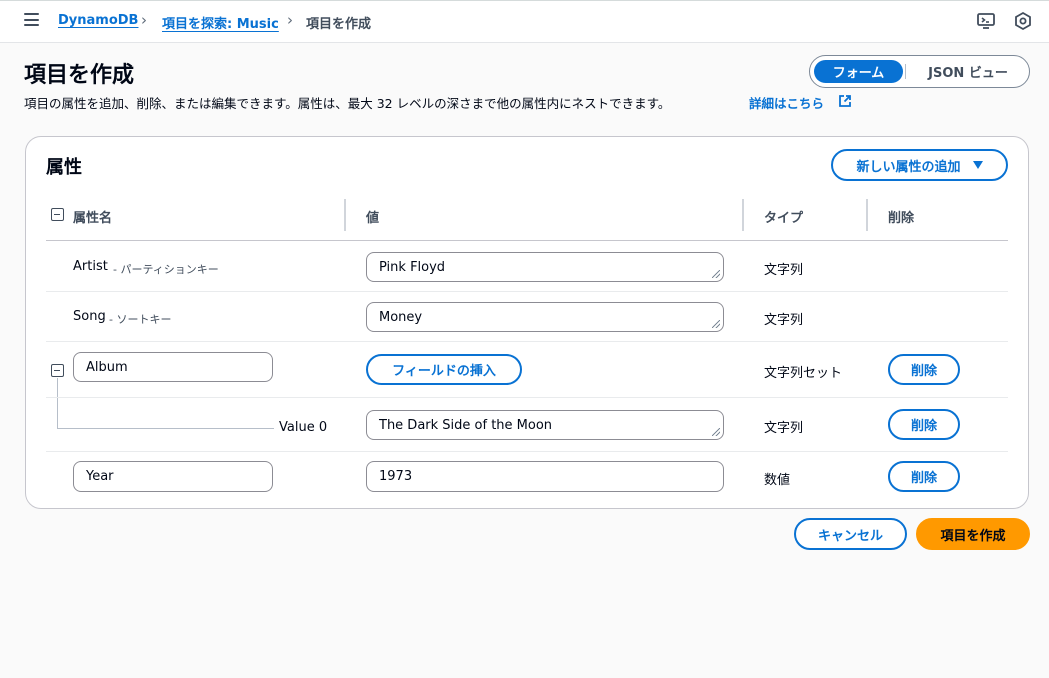  I want to click on create-item-button: 項目を作成, so click(973, 534).